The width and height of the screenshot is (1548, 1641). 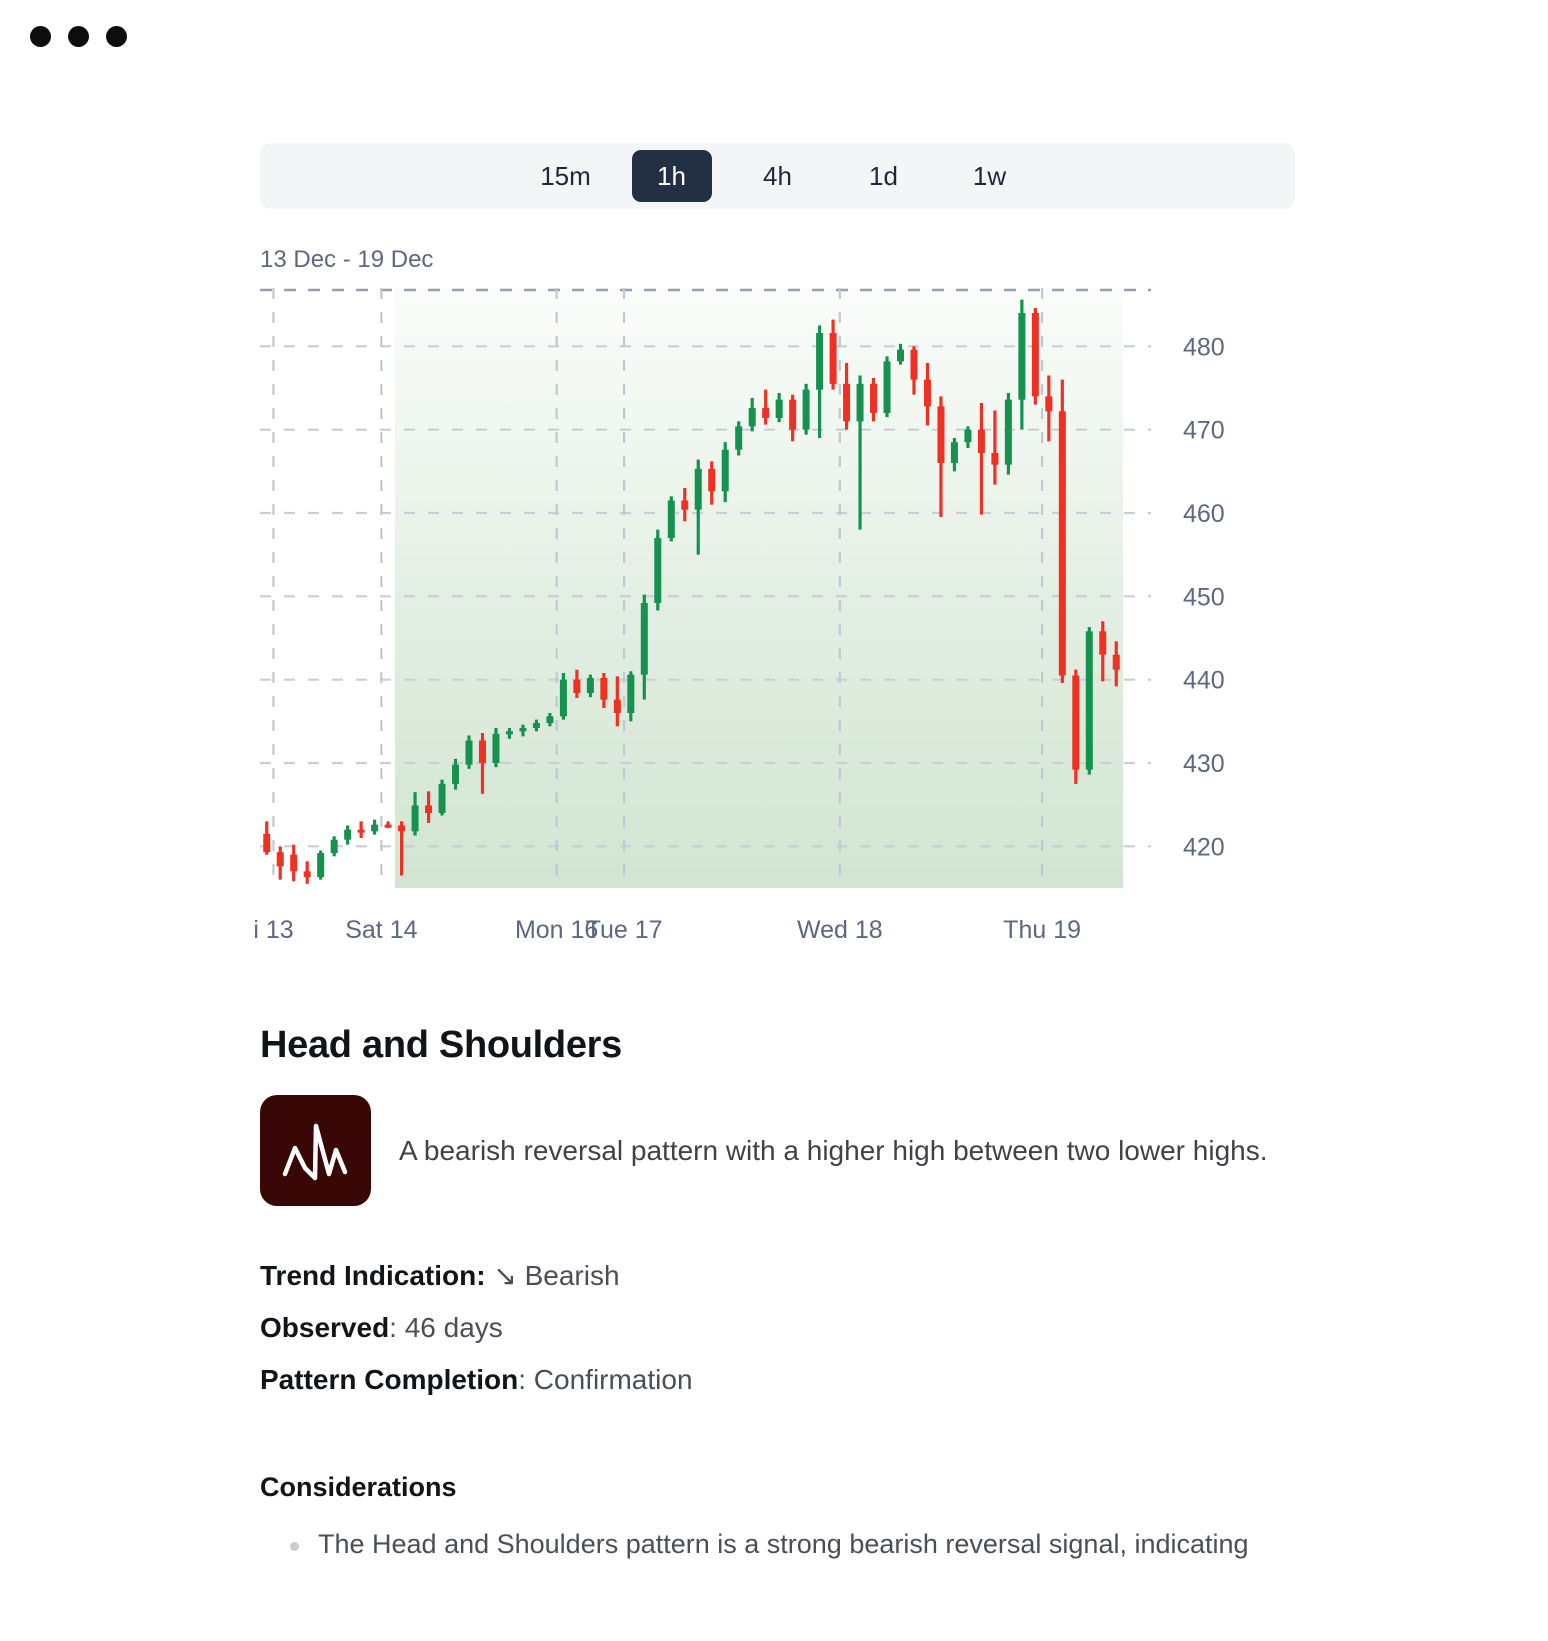 I want to click on observed-label: Observed, so click(x=325, y=1327).